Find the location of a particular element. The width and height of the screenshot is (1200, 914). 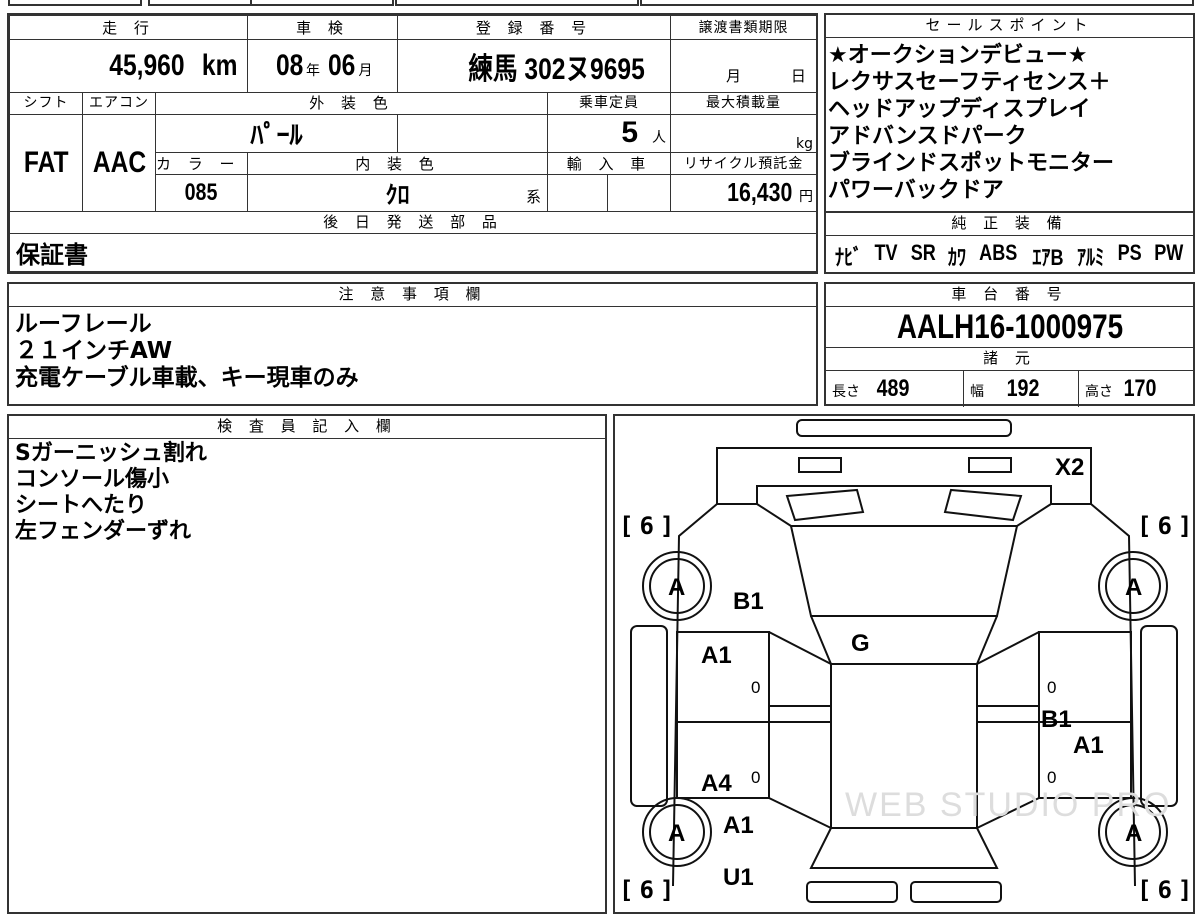

mark-roof: X2 is located at coordinates (1070, 467).